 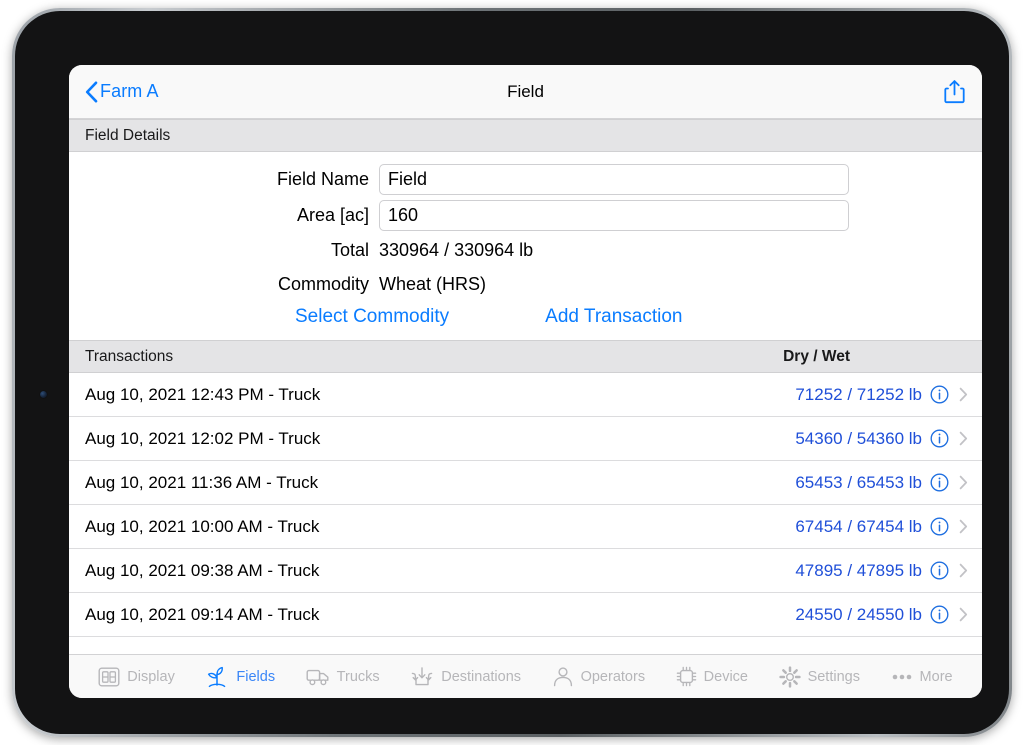 I want to click on form-row-commodity: Commodity Wheat (HRS), so click(x=525, y=284).